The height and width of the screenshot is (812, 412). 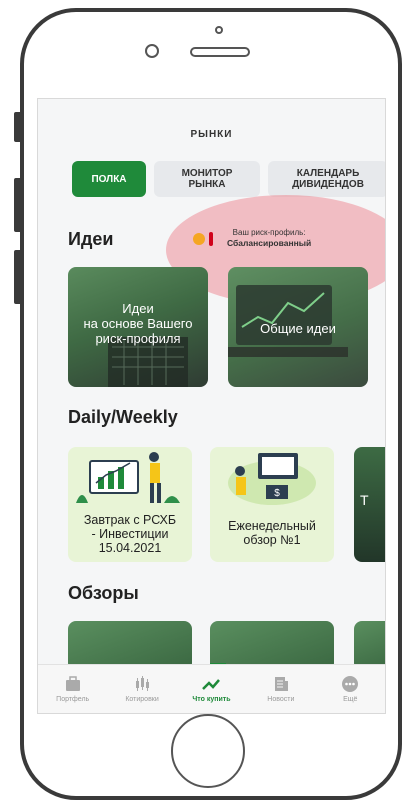 I want to click on card-ideas-risk-profile: Идеи на основе Вашего риск-профиля, so click(x=138, y=327).